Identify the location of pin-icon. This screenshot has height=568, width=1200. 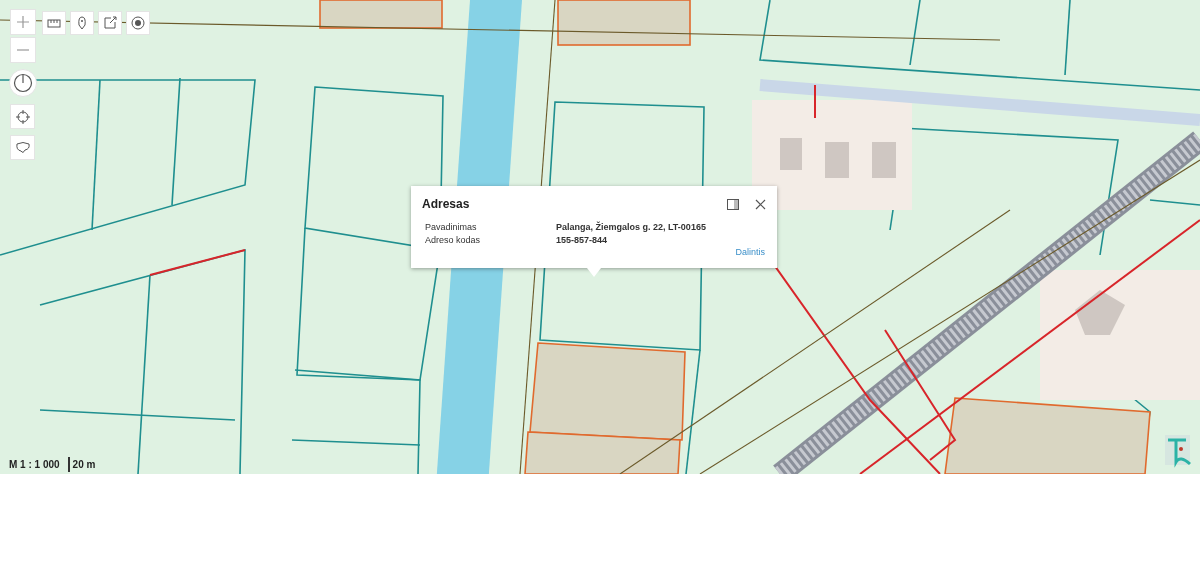
(82, 23).